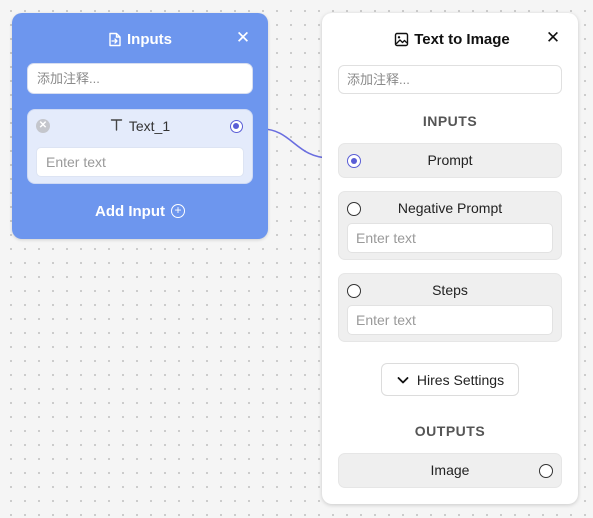 Image resolution: width=593 pixels, height=518 pixels. I want to click on add-input-button: Add Input +, so click(140, 211).